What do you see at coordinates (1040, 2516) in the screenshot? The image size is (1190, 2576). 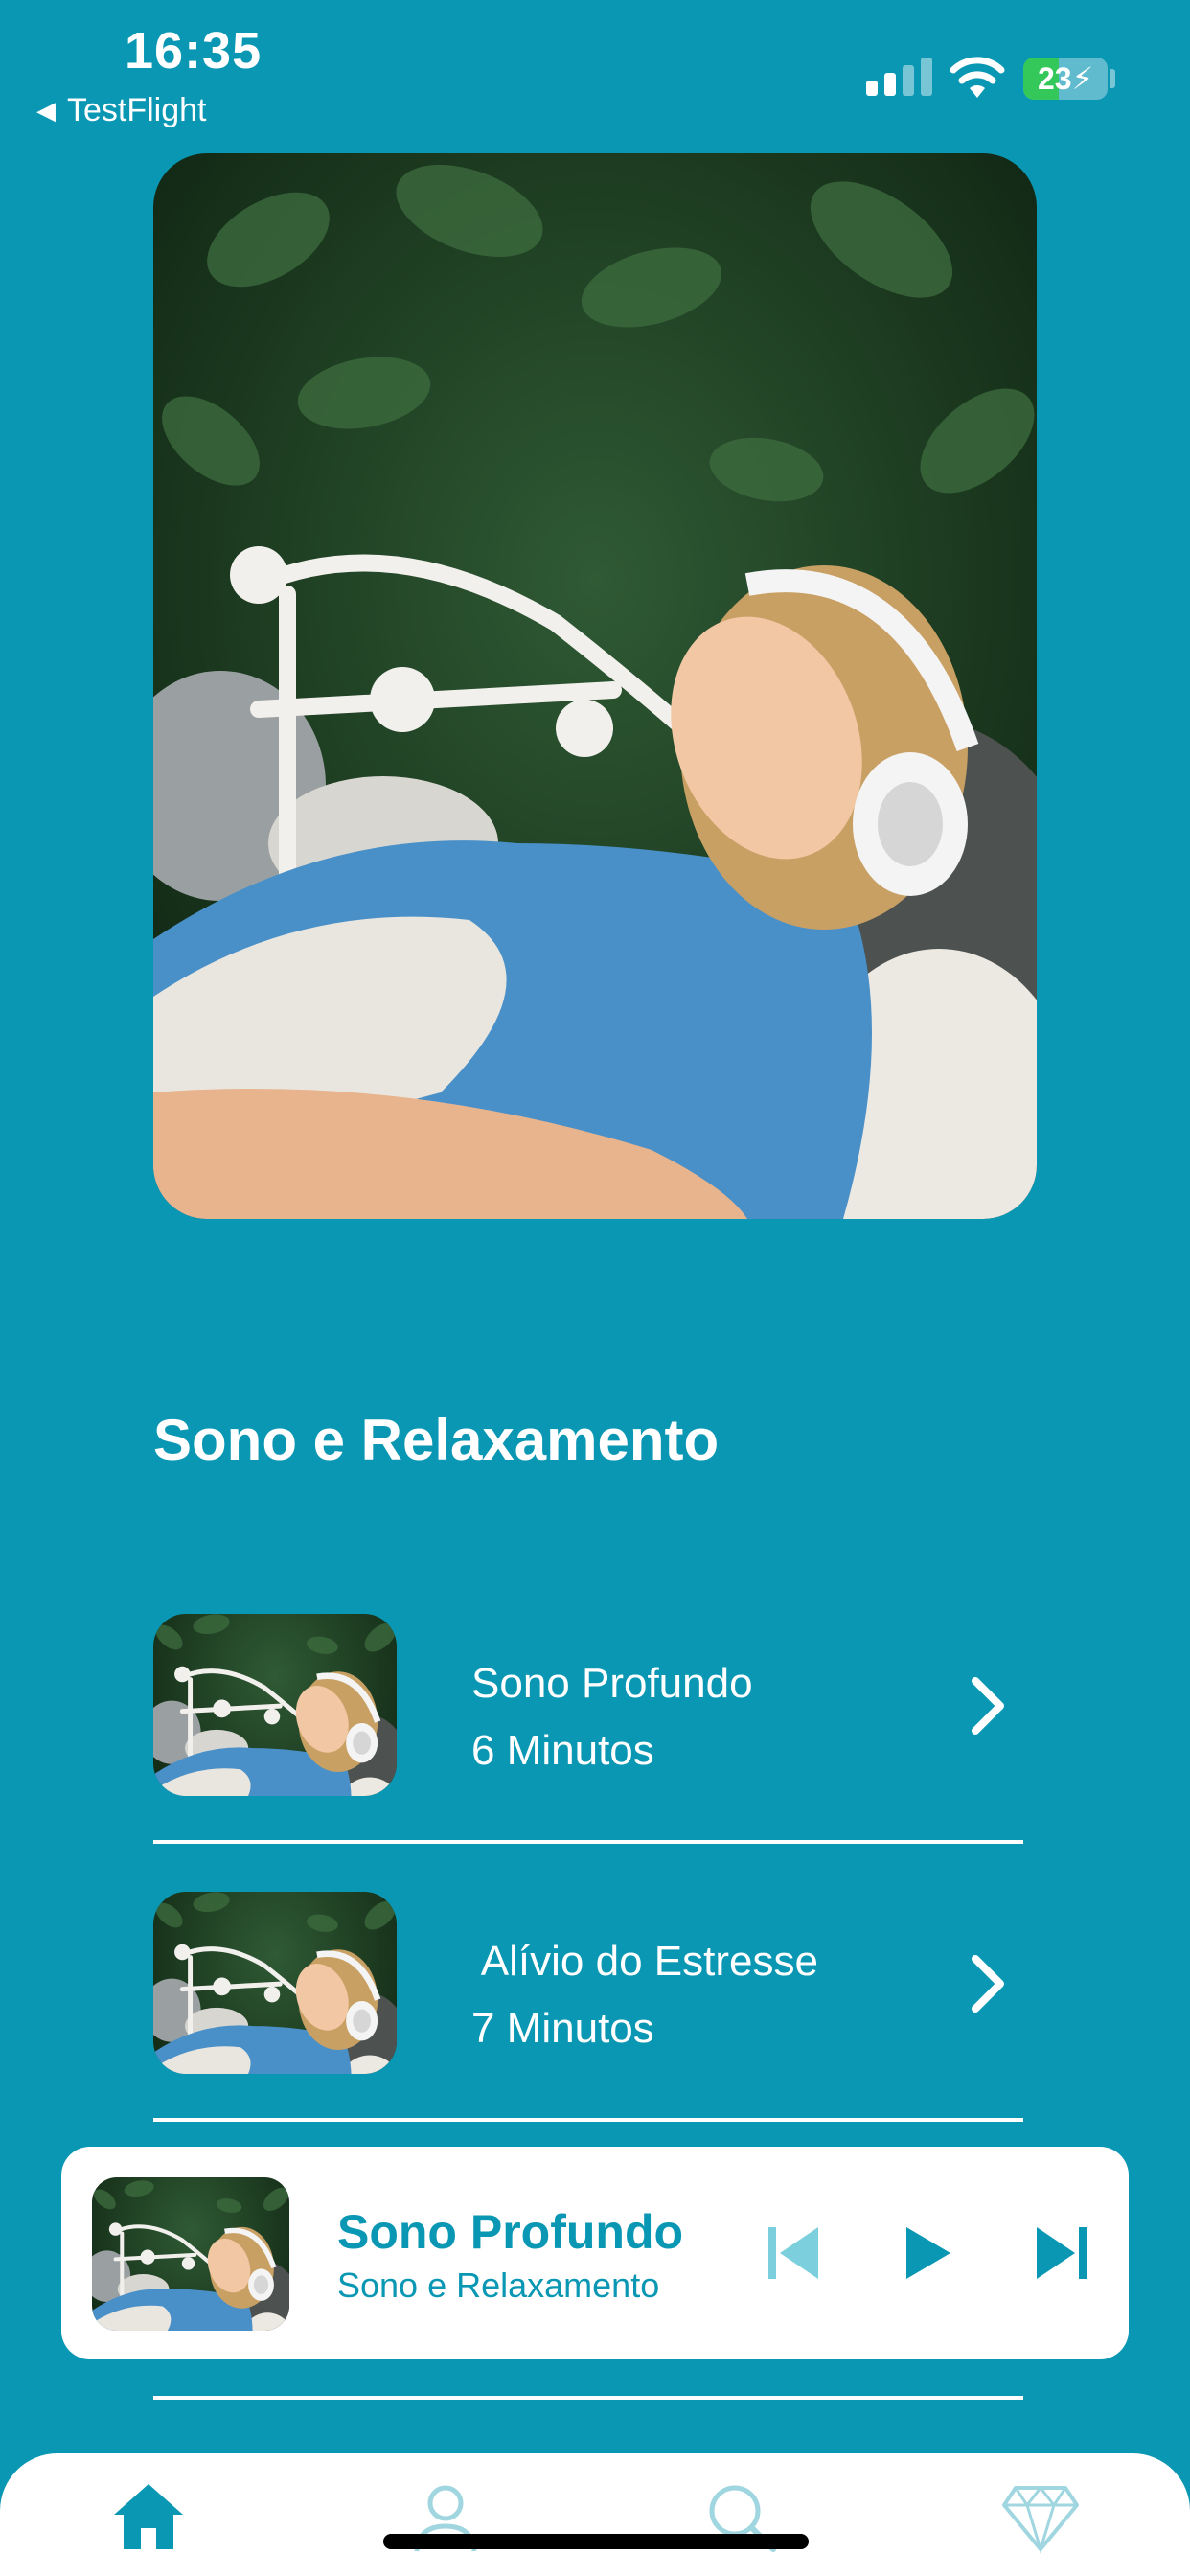 I see `diamond-icon` at bounding box center [1040, 2516].